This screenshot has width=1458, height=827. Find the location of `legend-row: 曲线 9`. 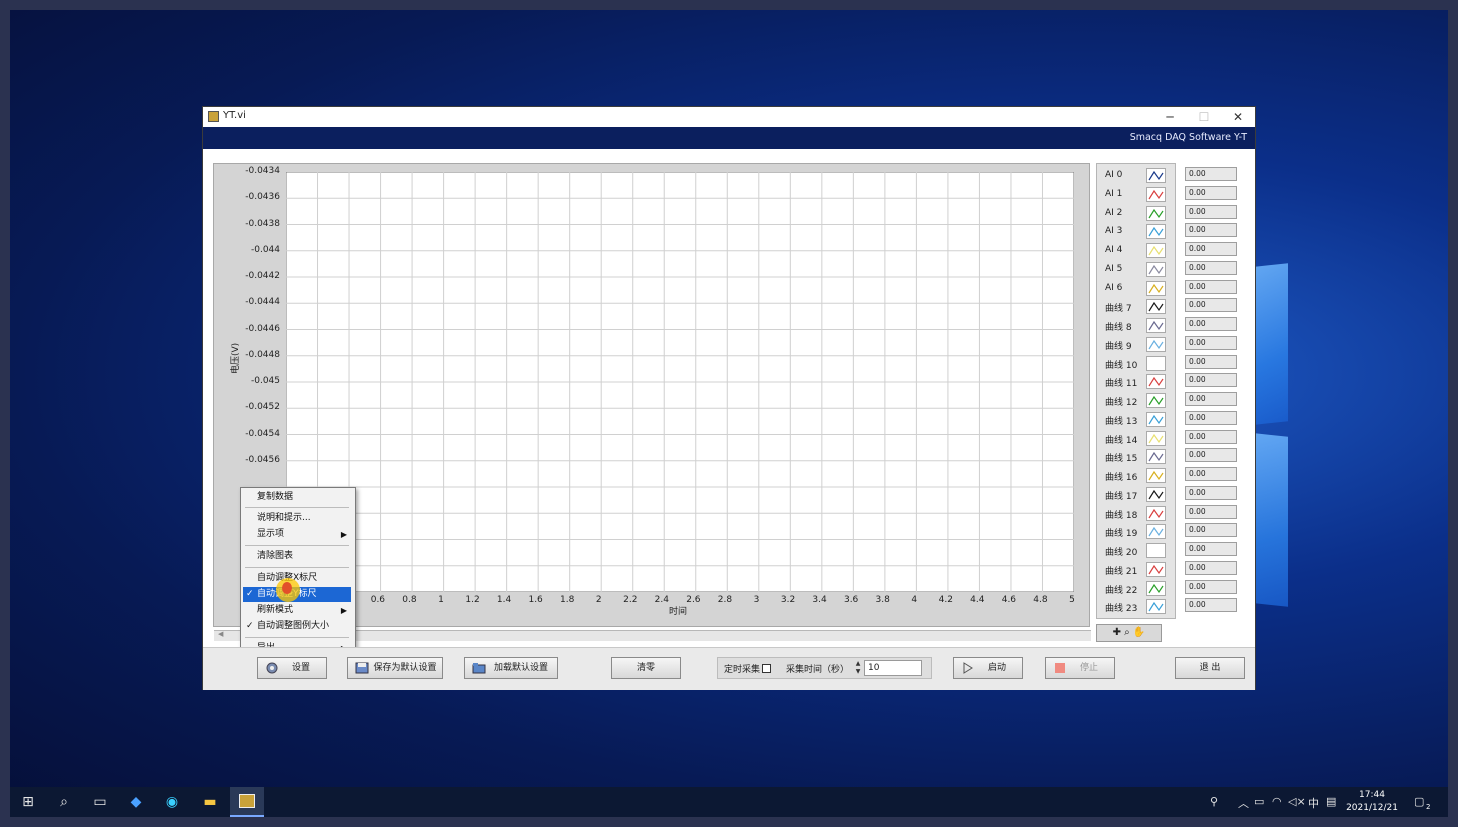

legend-row: 曲线 9 is located at coordinates (1140, 345).